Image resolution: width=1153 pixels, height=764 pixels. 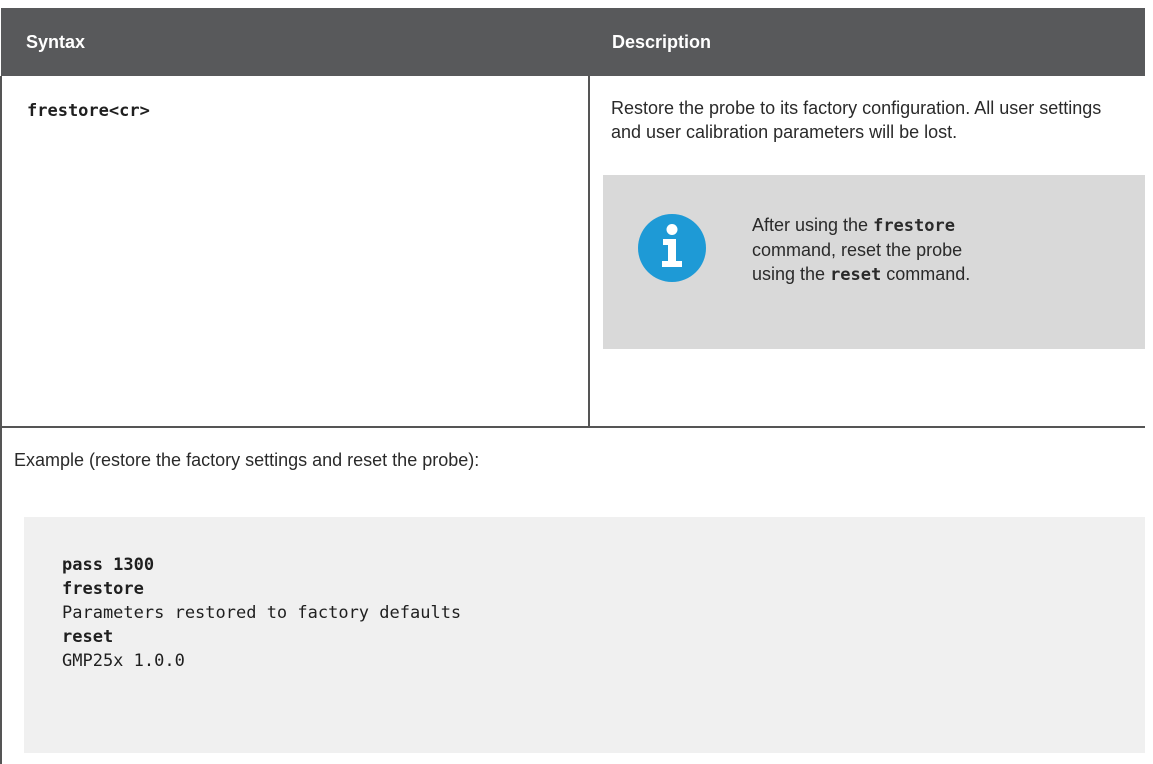 What do you see at coordinates (867, 42) in the screenshot?
I see `description-column-header: Description` at bounding box center [867, 42].